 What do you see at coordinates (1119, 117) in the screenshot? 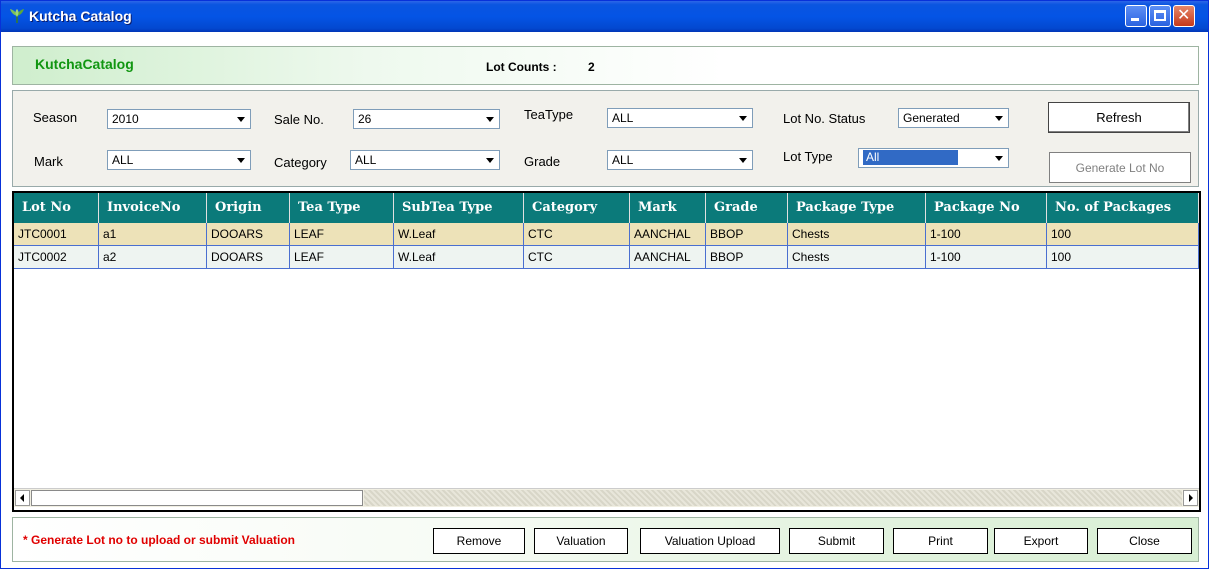
I see `refresh-button: Refresh` at bounding box center [1119, 117].